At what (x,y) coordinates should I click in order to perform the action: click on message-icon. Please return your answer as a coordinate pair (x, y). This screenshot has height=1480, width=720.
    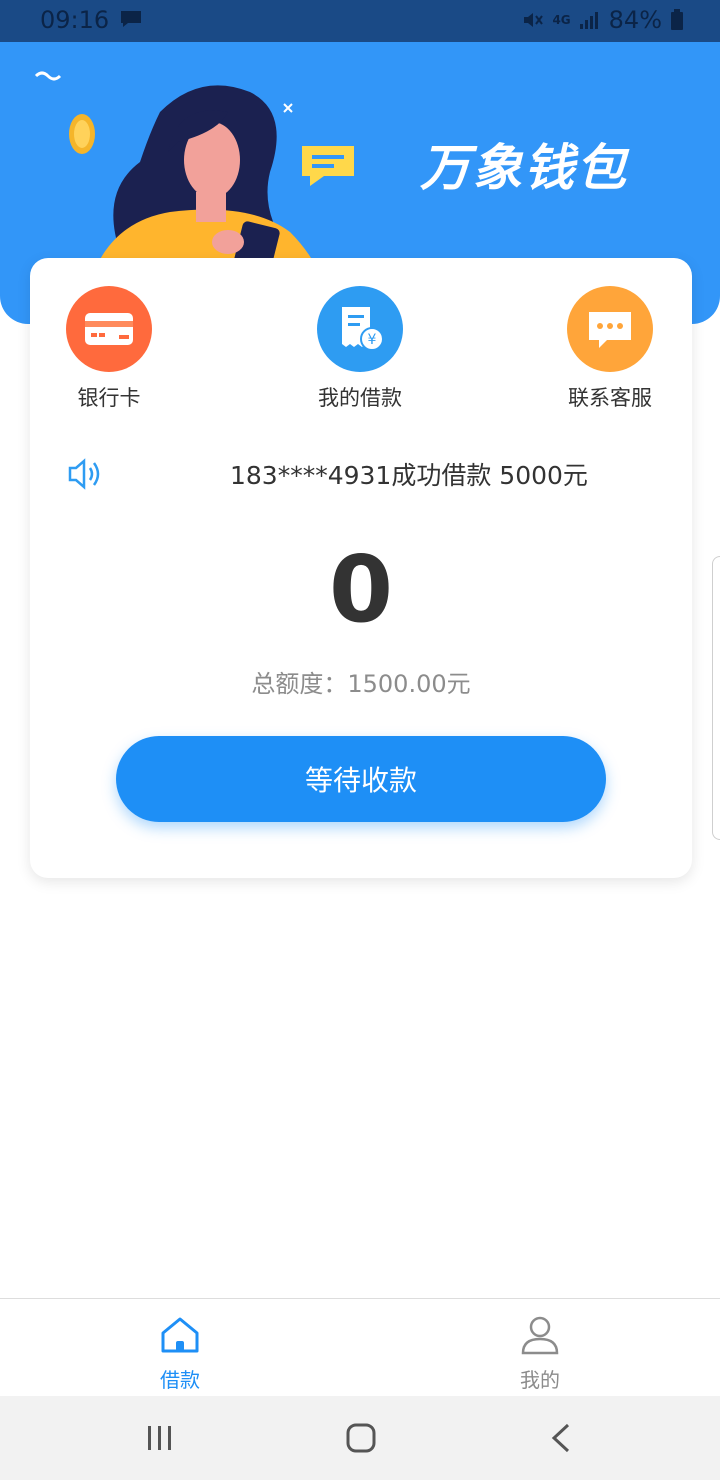
    Looking at the image, I should click on (131, 19).